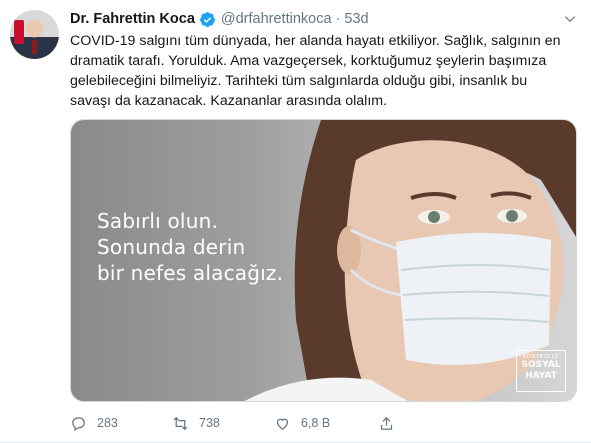 The width and height of the screenshot is (591, 443). What do you see at coordinates (132, 19) in the screenshot?
I see `author-name: Dr. Fahrettin Koca` at bounding box center [132, 19].